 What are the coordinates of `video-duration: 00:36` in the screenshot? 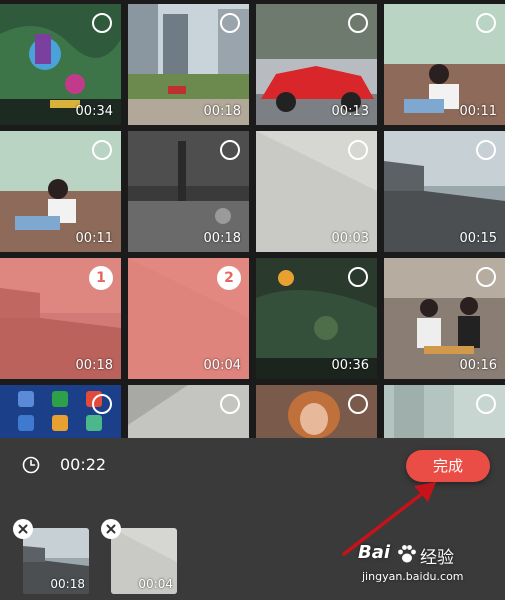 It's located at (350, 365).